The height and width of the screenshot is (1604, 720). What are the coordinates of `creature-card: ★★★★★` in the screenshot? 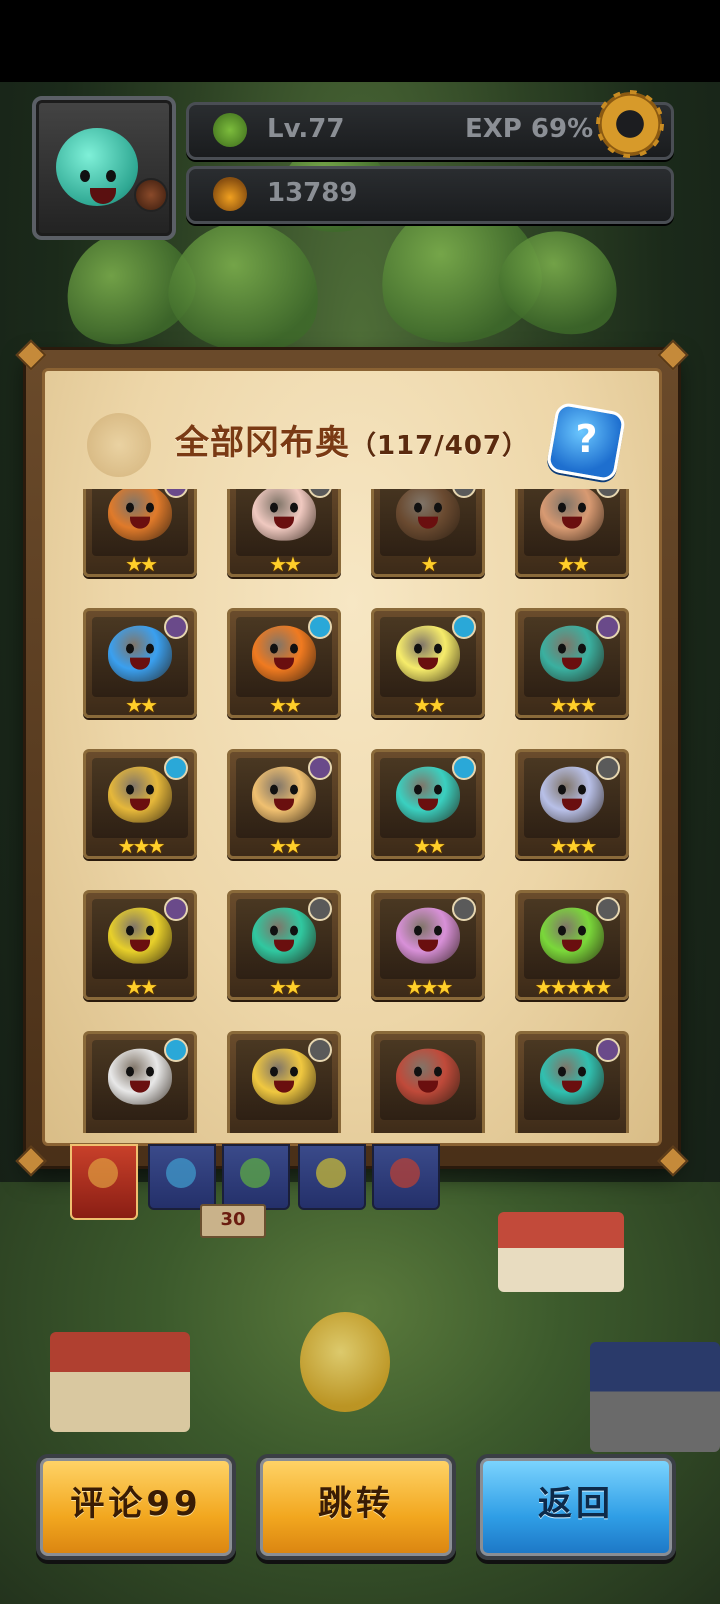 It's located at (572, 945).